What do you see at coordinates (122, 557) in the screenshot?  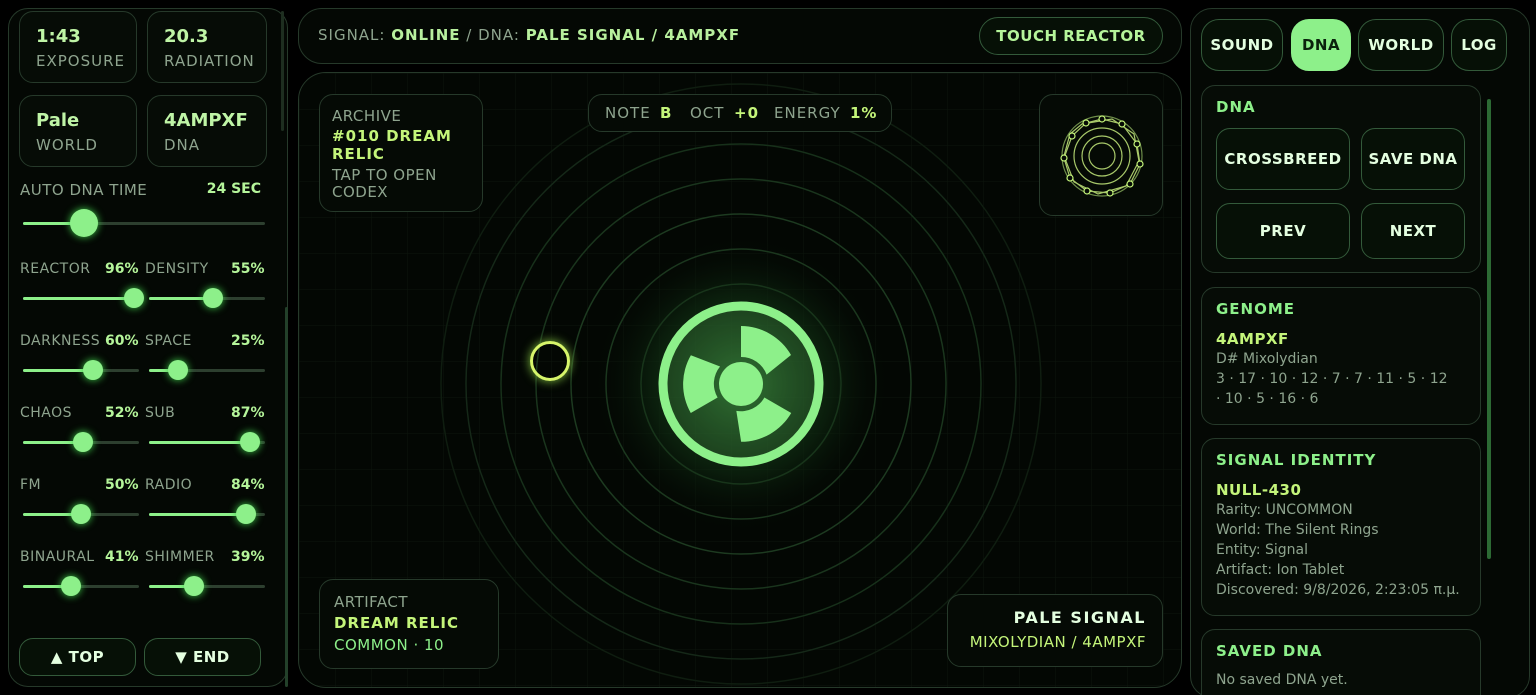 I see `binaural-value: 41%` at bounding box center [122, 557].